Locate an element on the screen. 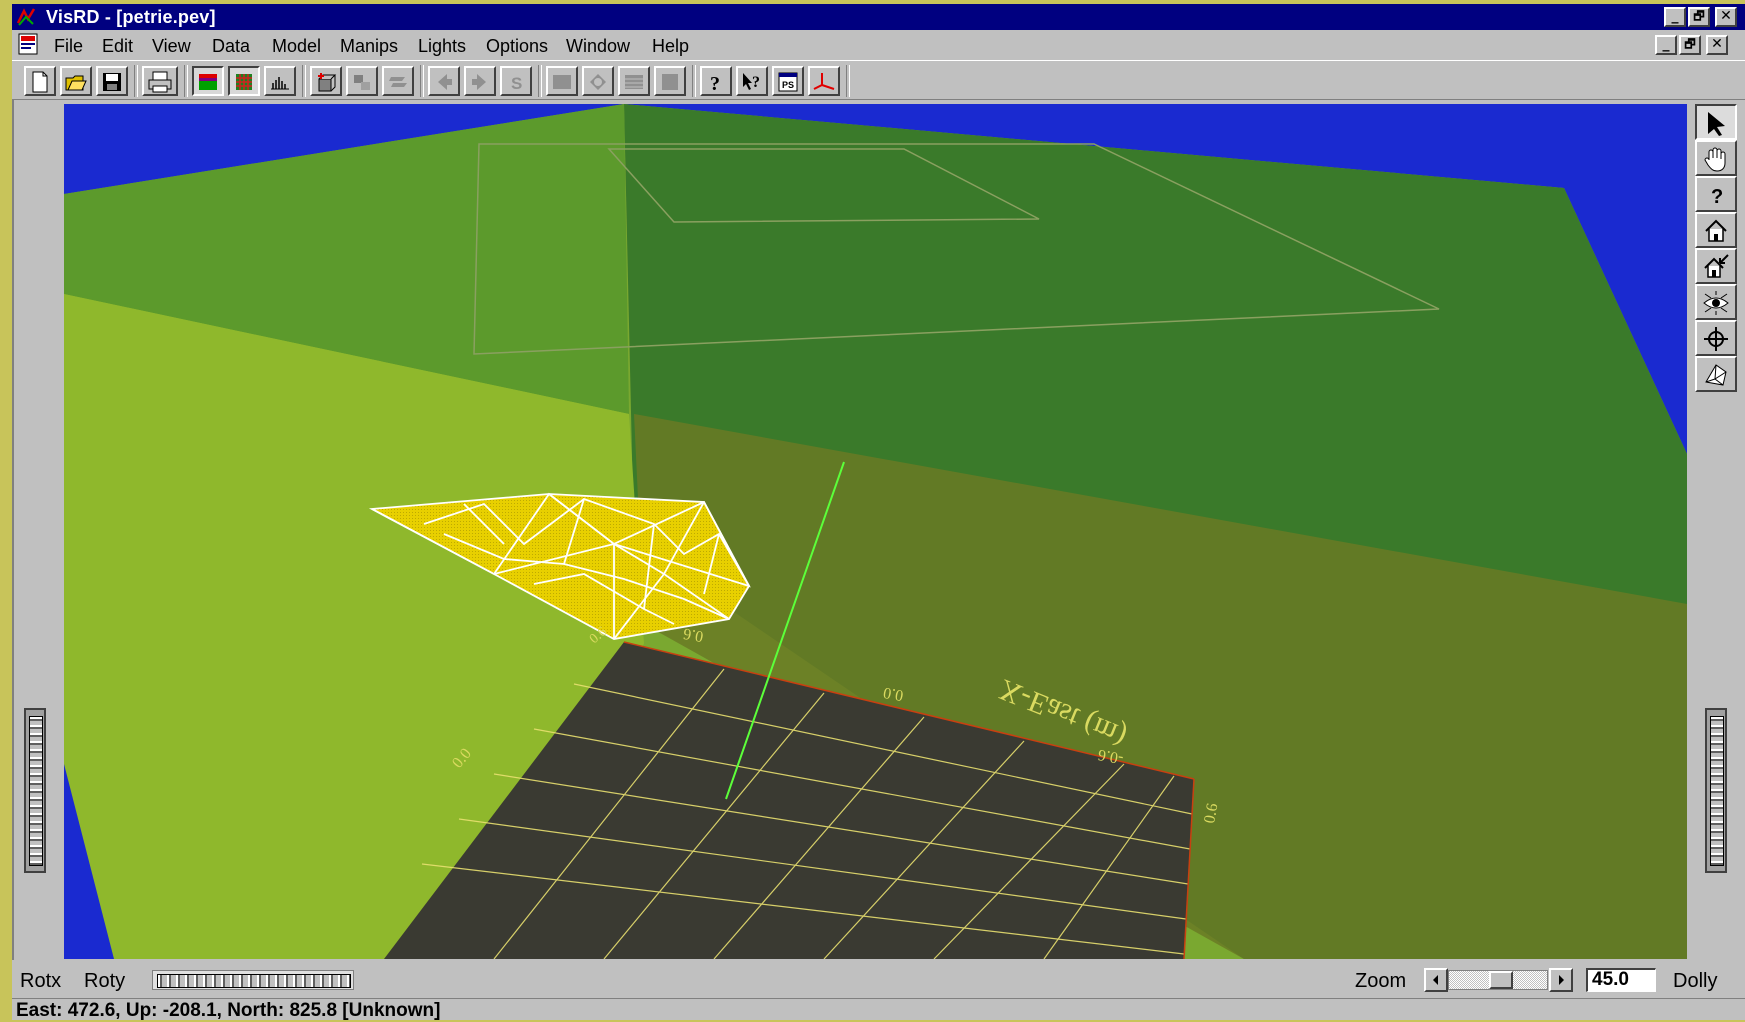 This screenshot has width=1745, height=1022. group-objects-icon is located at coordinates (362, 82).